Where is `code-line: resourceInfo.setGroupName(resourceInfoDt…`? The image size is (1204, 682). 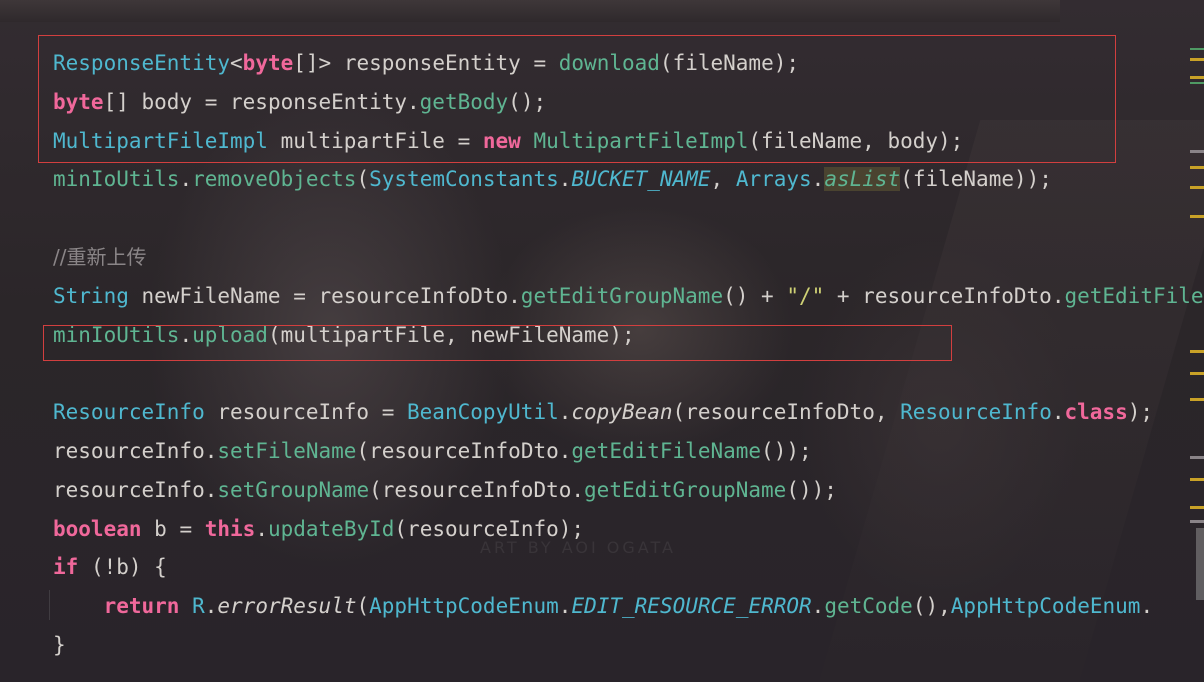 code-line: resourceInfo.setGroupName(resourceInfoDt… is located at coordinates (445, 490).